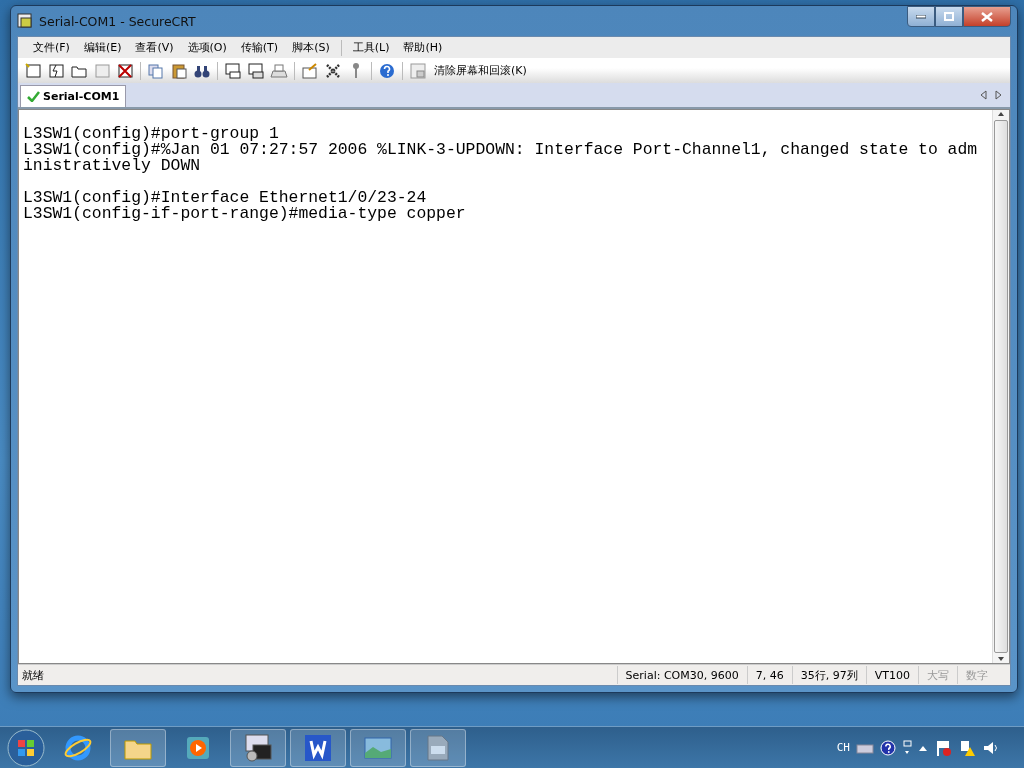  What do you see at coordinates (112, 166) in the screenshot?
I see `terminal-line: inistratively DOWN` at bounding box center [112, 166].